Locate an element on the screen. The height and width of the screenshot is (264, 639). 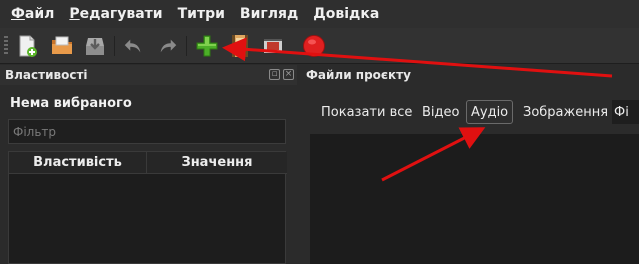
menubar: Файл Редагувати Титри Вигляд Довідка is located at coordinates (319, 14).